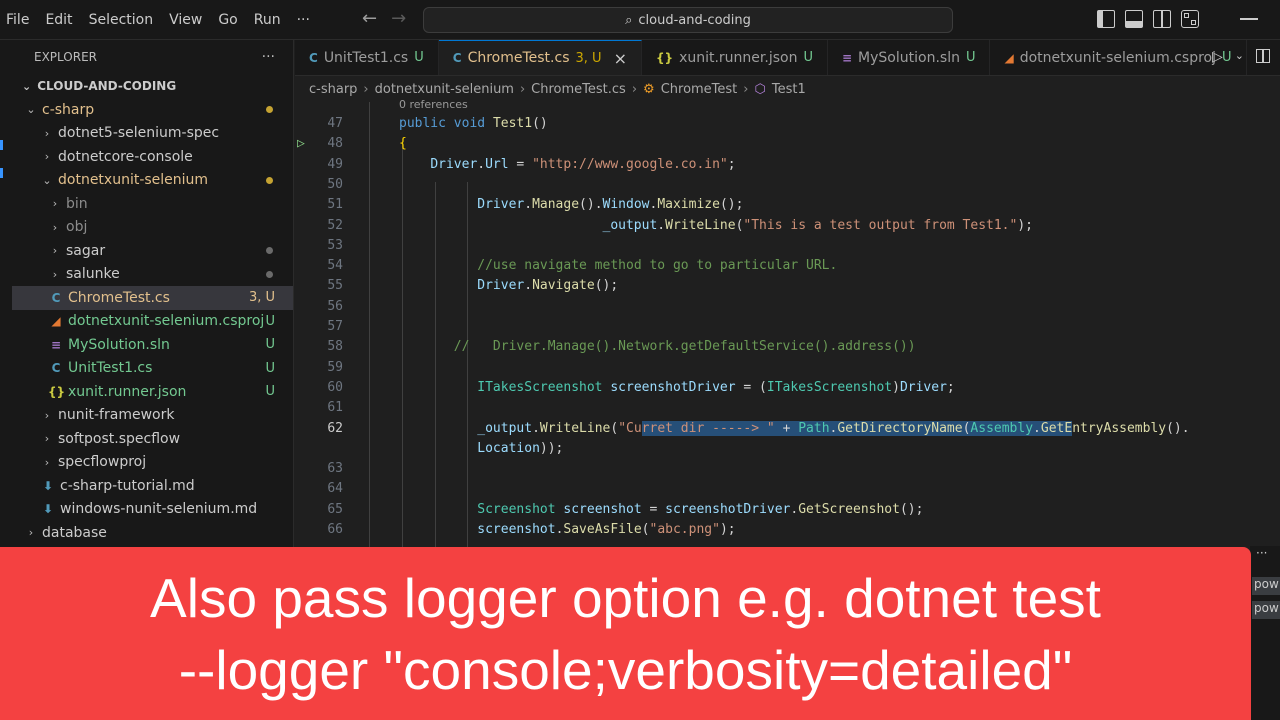  What do you see at coordinates (57, 391) in the screenshot?
I see `file-type-icon: {}` at bounding box center [57, 391].